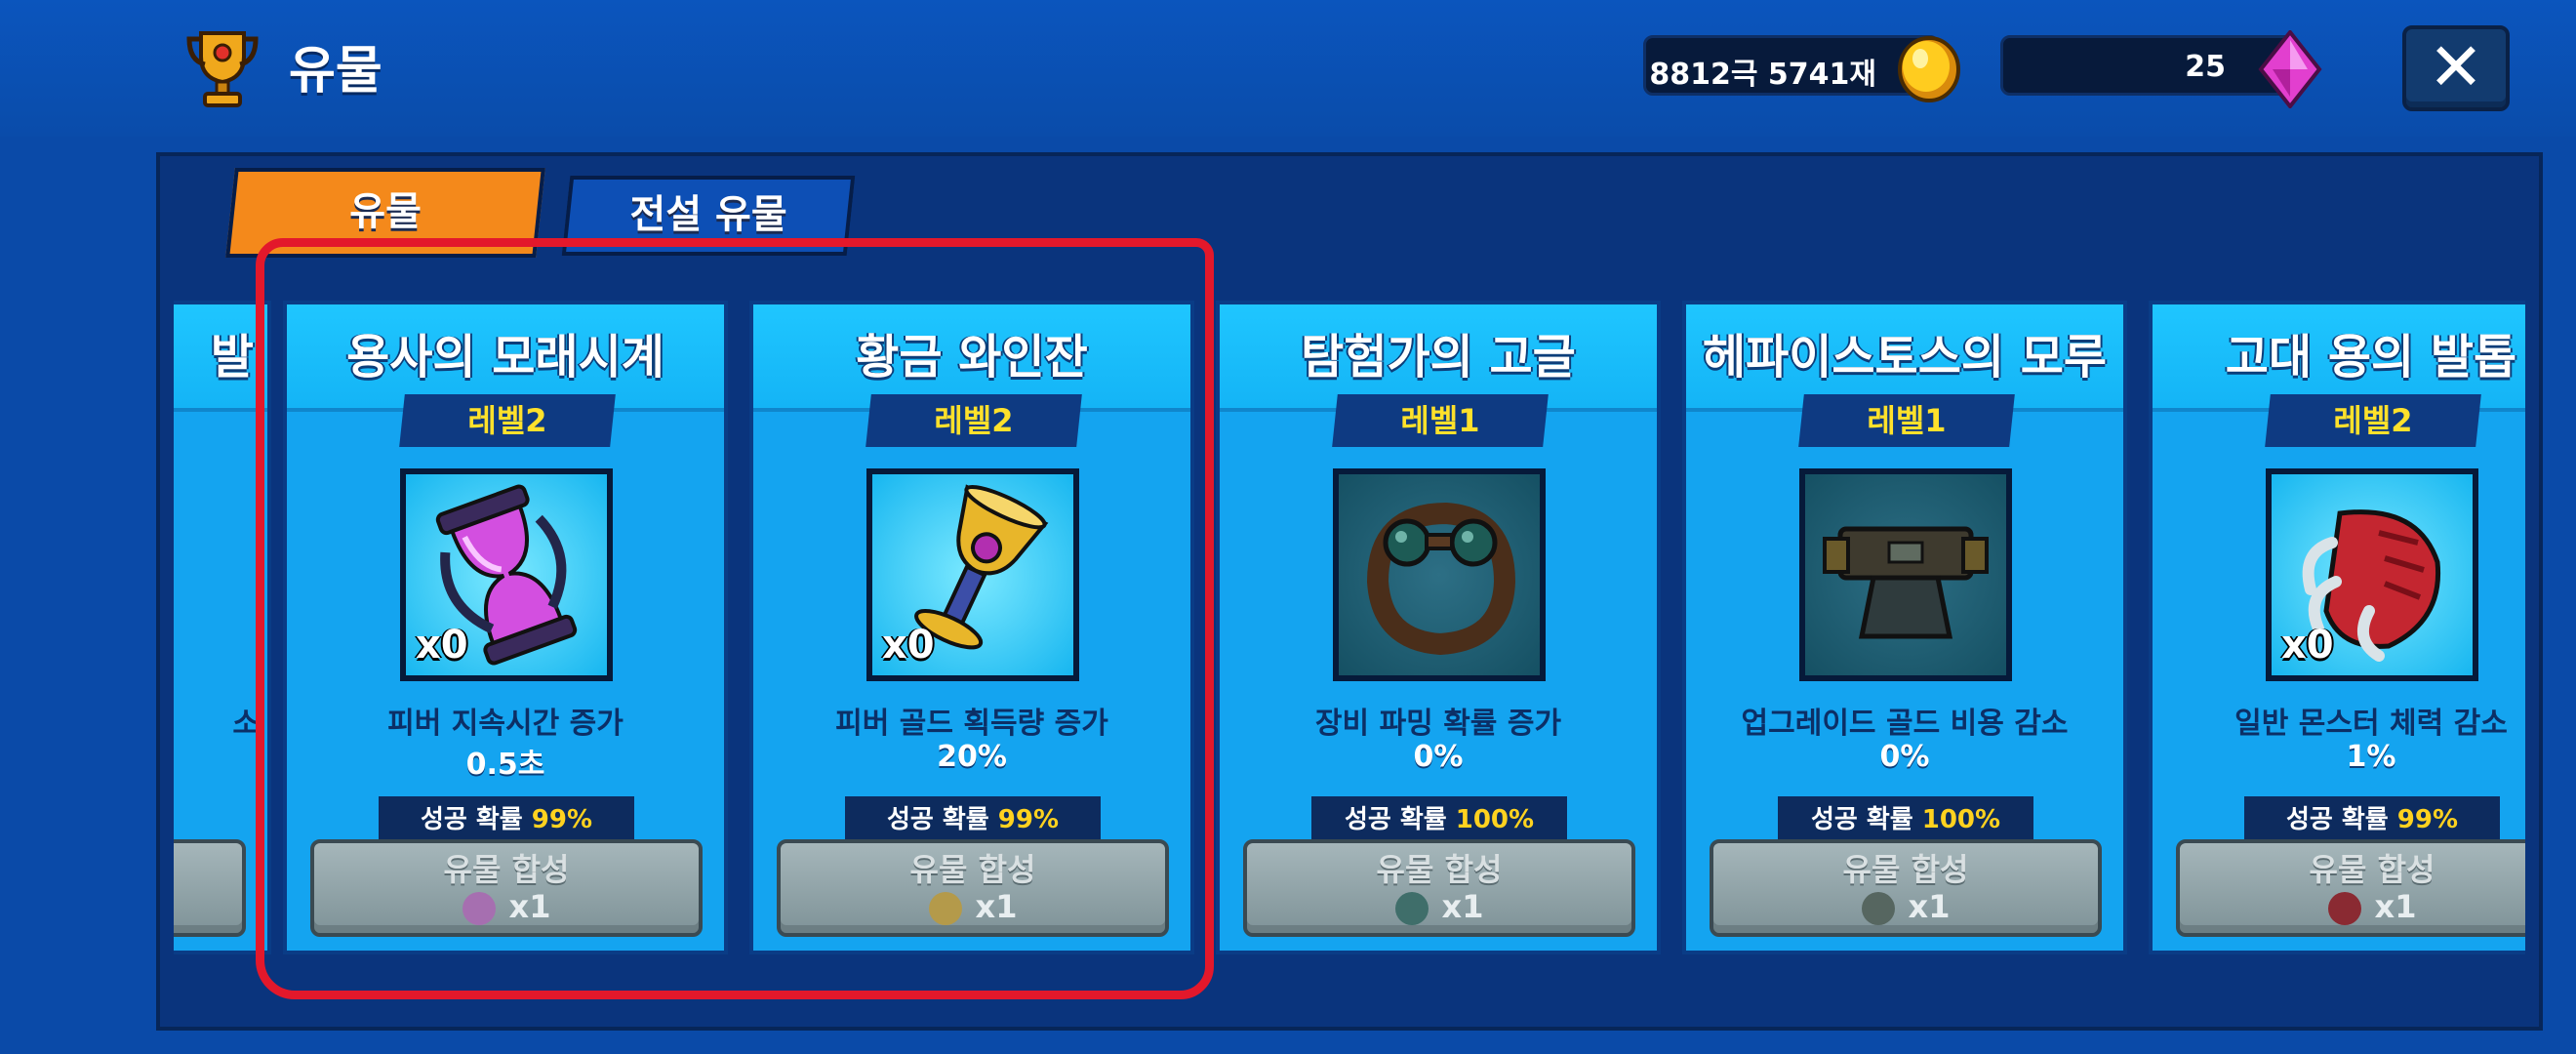 The height and width of the screenshot is (1054, 2576). I want to click on gold-counter: 8812극 5741재, so click(1801, 68).